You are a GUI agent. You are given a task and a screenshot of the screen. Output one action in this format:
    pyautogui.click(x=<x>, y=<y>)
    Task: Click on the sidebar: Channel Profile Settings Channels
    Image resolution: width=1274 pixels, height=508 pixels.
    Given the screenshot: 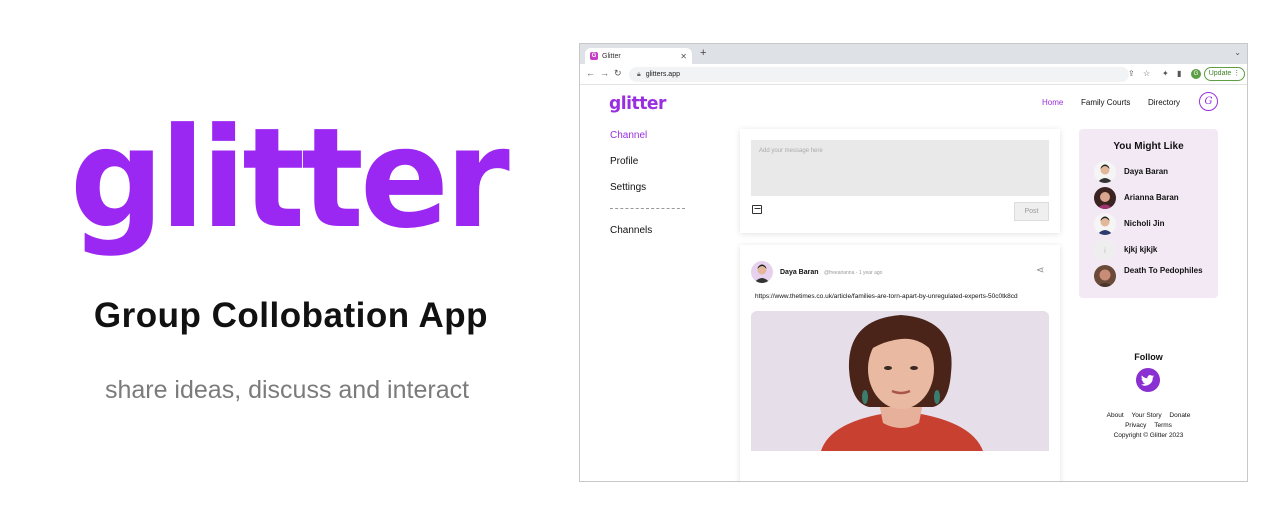 What is the action you would take?
    pyautogui.click(x=650, y=190)
    